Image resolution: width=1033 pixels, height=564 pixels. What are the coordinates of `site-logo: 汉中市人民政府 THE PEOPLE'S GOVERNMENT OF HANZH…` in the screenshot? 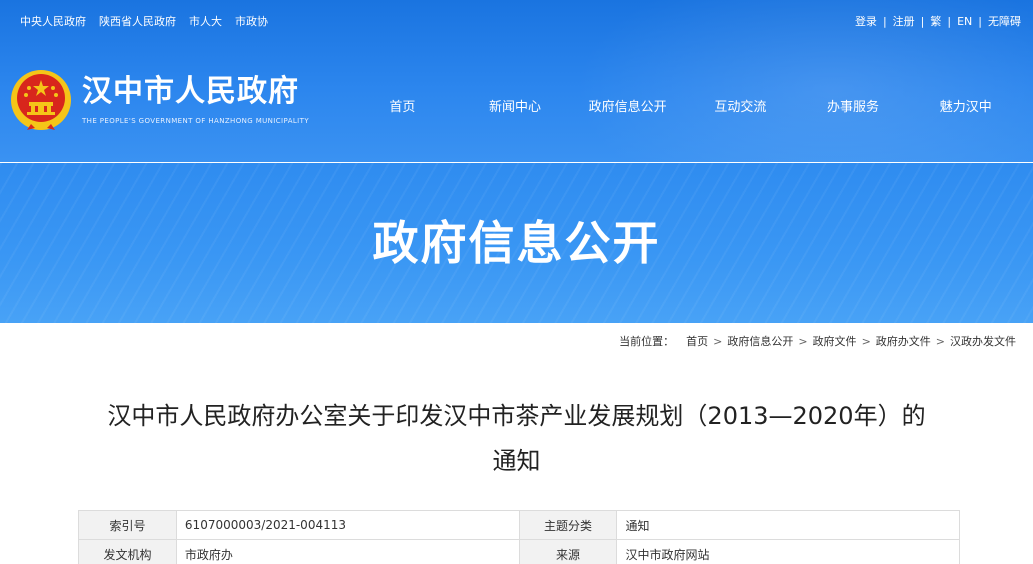 It's located at (159, 100).